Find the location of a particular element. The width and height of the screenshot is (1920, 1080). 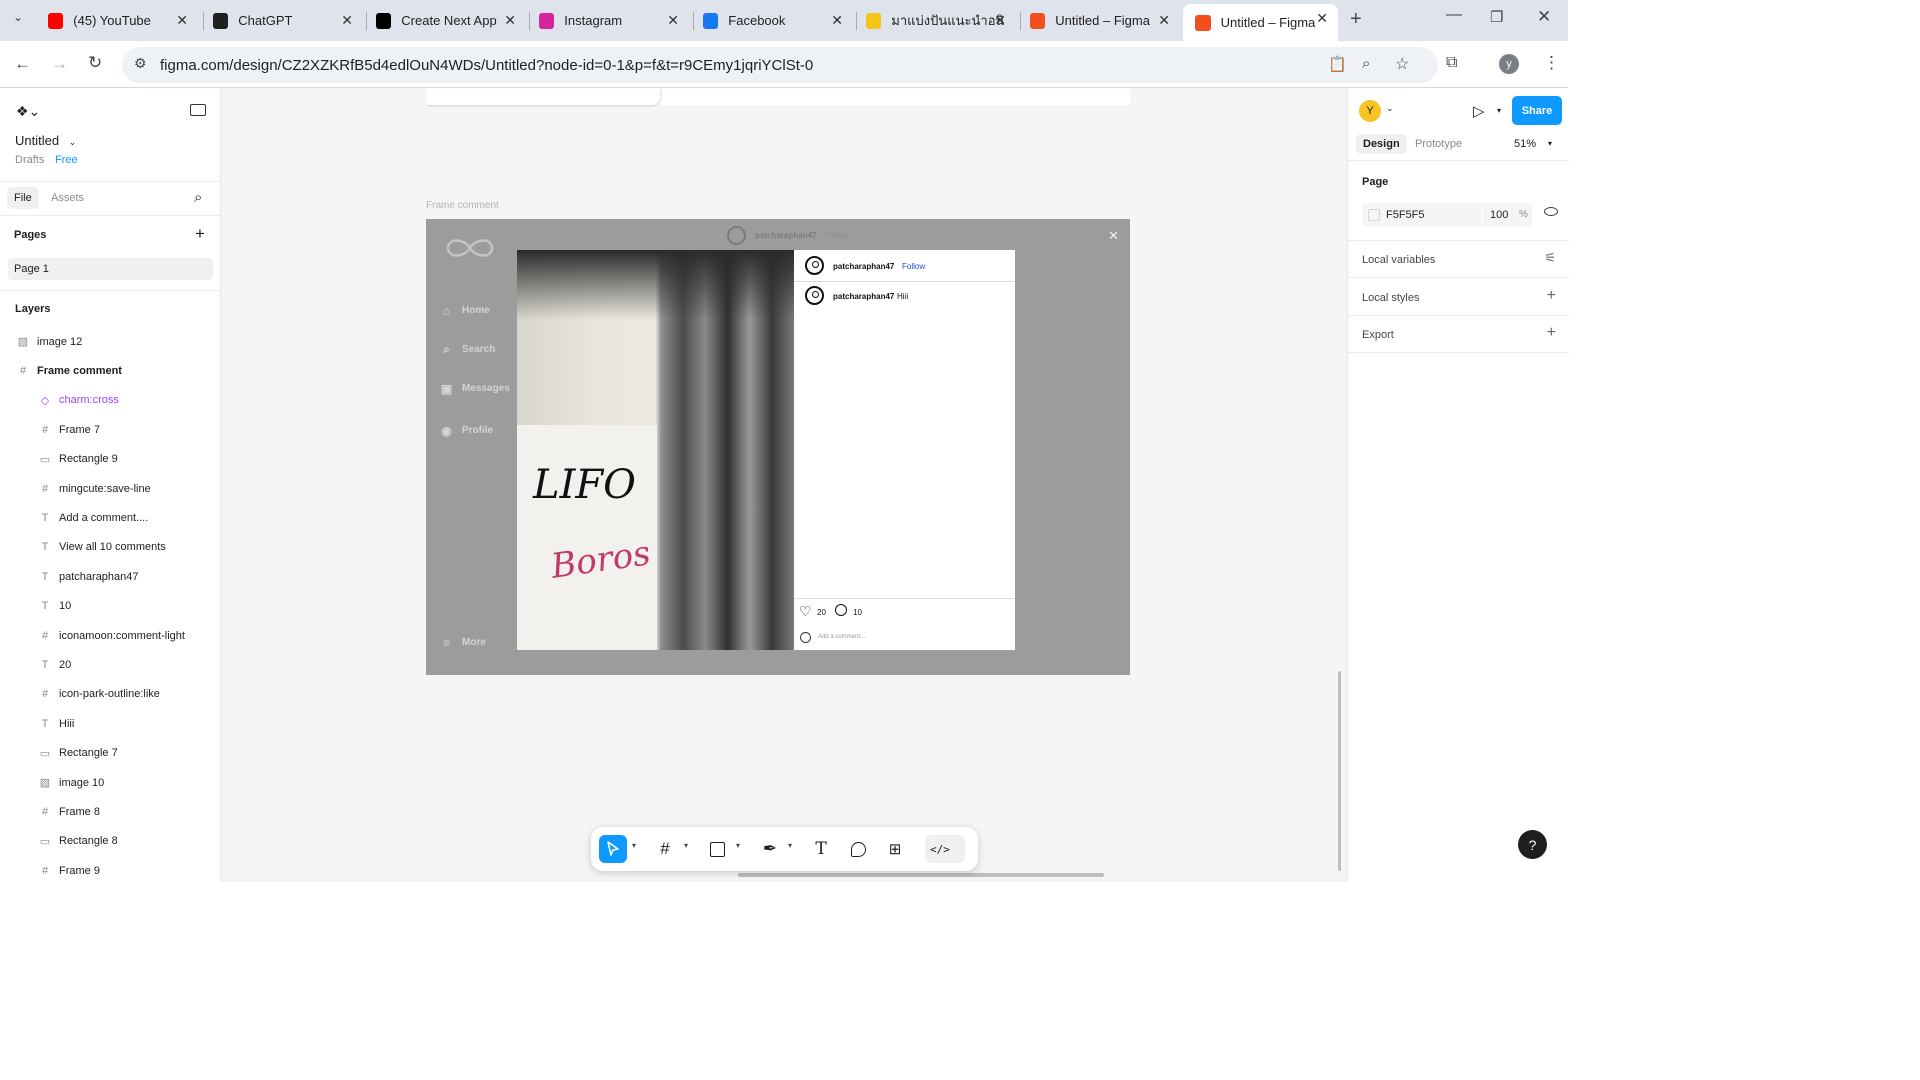

comment-username: patcharaphan47 is located at coordinates (863, 296).